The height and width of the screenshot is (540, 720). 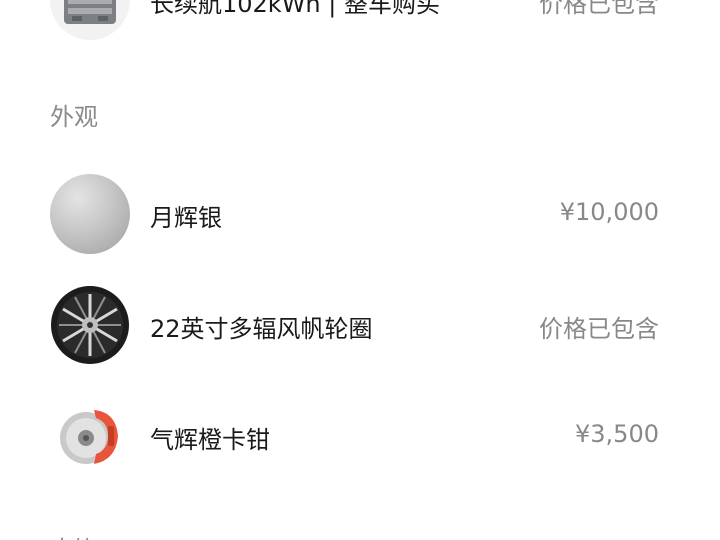 I want to click on option-price: ¥3,500, so click(x=617, y=434).